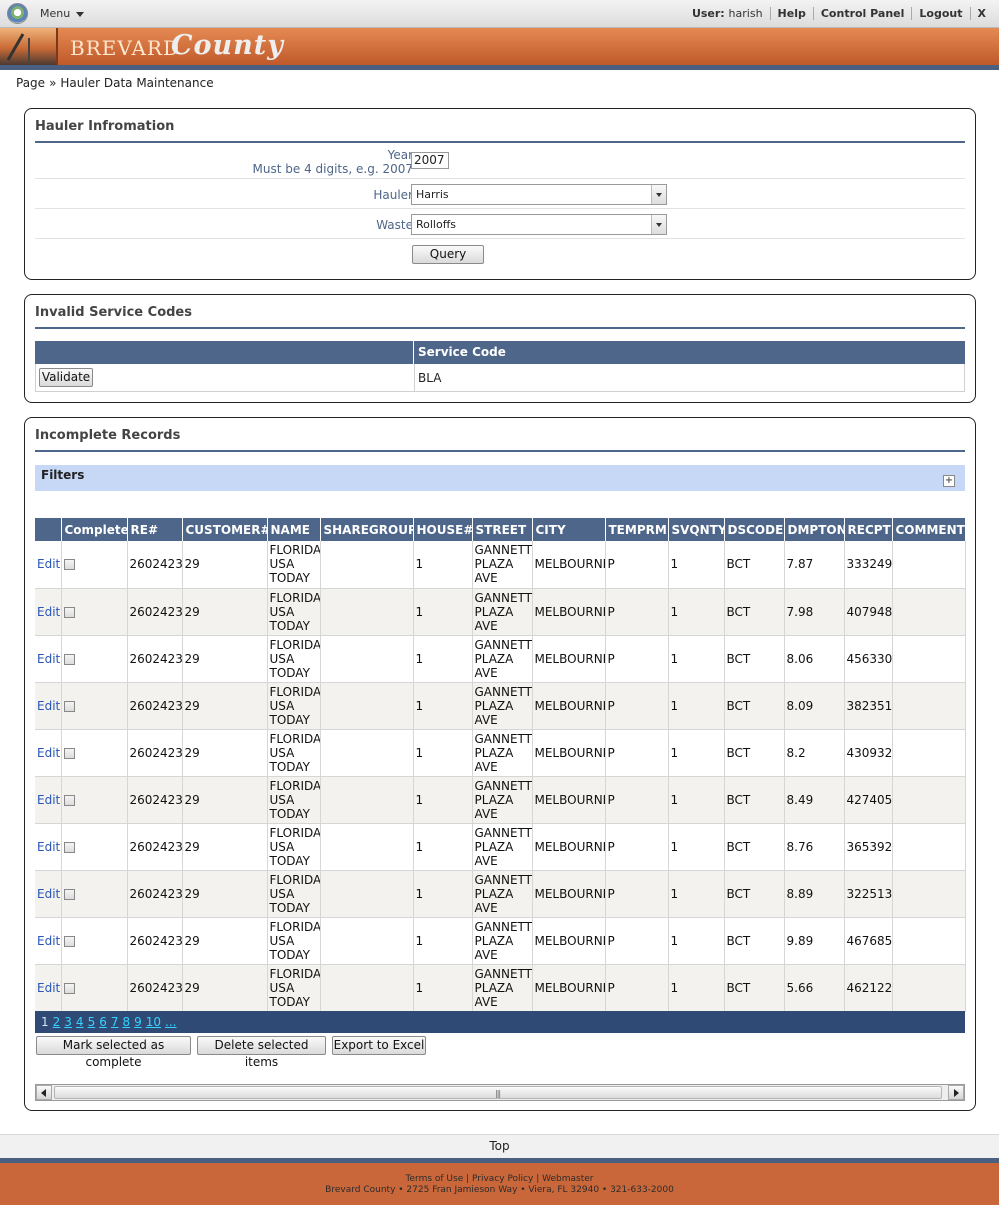 The height and width of the screenshot is (1205, 999). Describe the element at coordinates (153, 1022) in the screenshot. I see `page-link: 10` at that location.